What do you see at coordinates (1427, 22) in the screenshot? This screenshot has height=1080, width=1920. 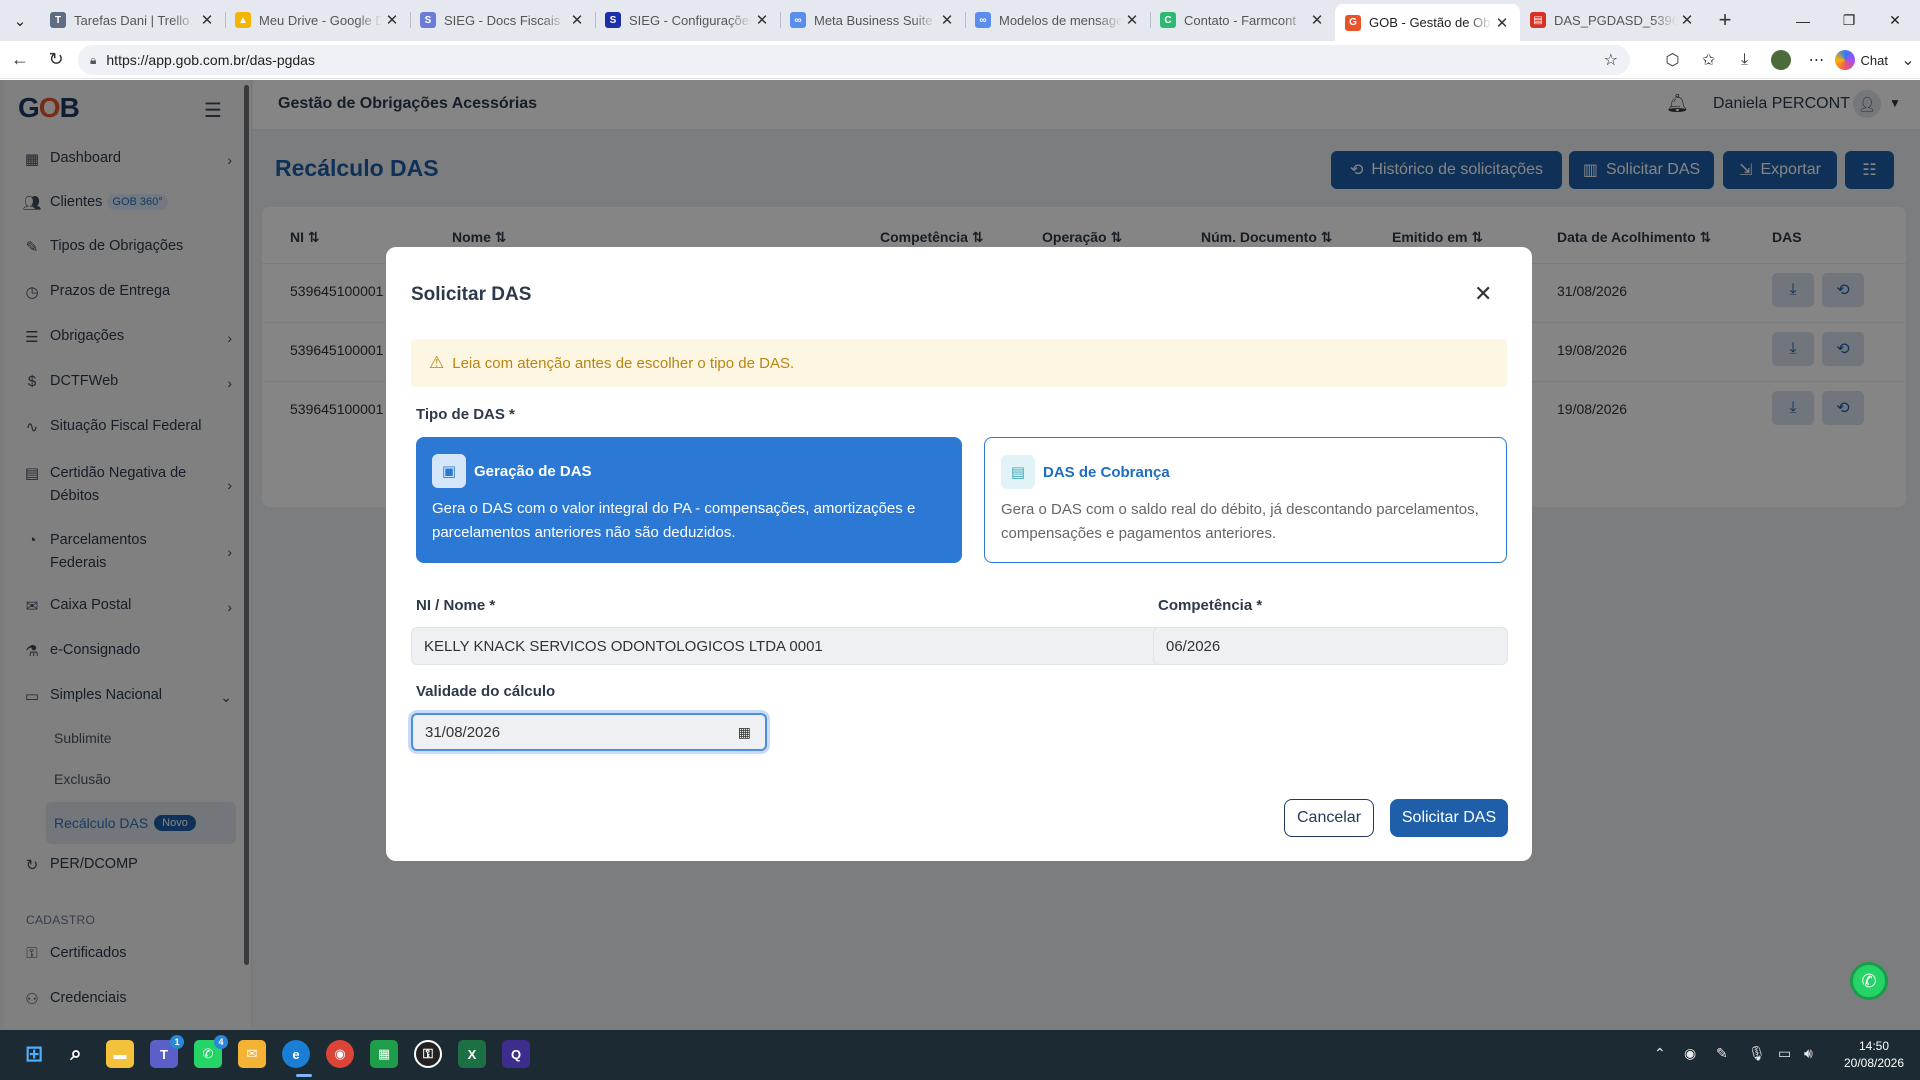 I see `browser-tab-active: GGOB - Gestão de Obrigações✕` at bounding box center [1427, 22].